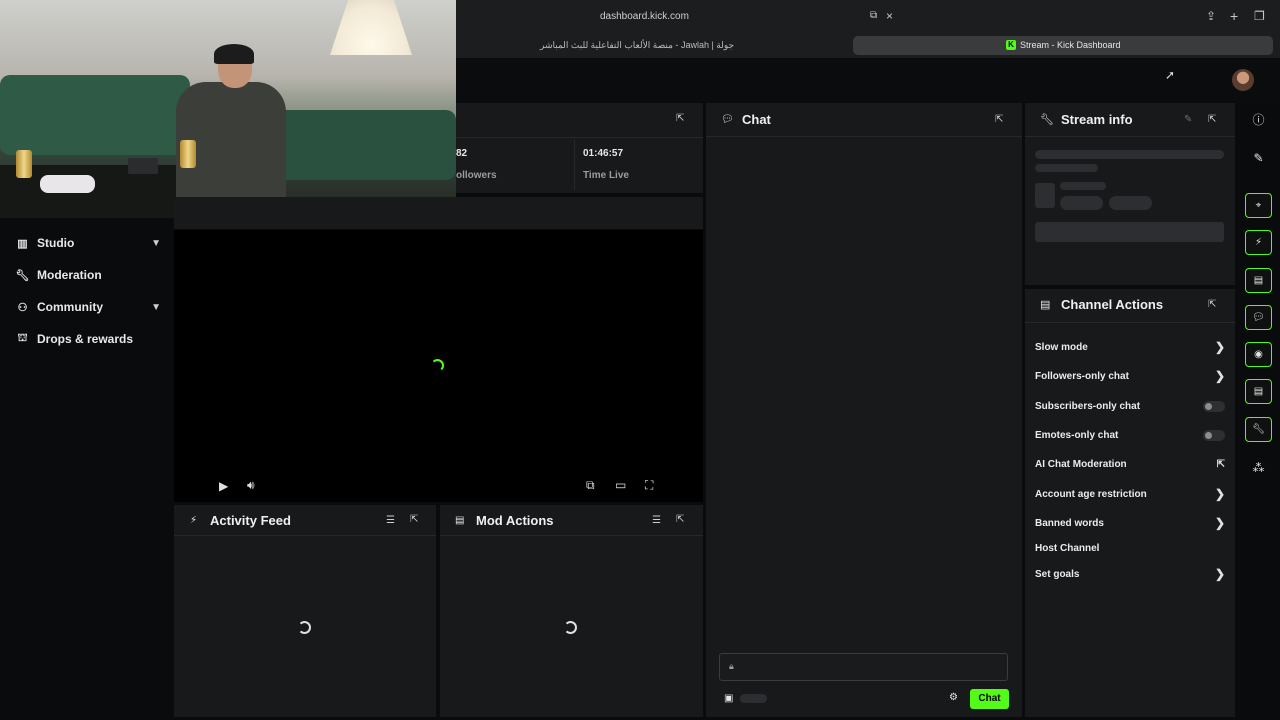  What do you see at coordinates (1170, 75) in the screenshot?
I see `mouse-cursor-icon: ➚` at bounding box center [1170, 75].